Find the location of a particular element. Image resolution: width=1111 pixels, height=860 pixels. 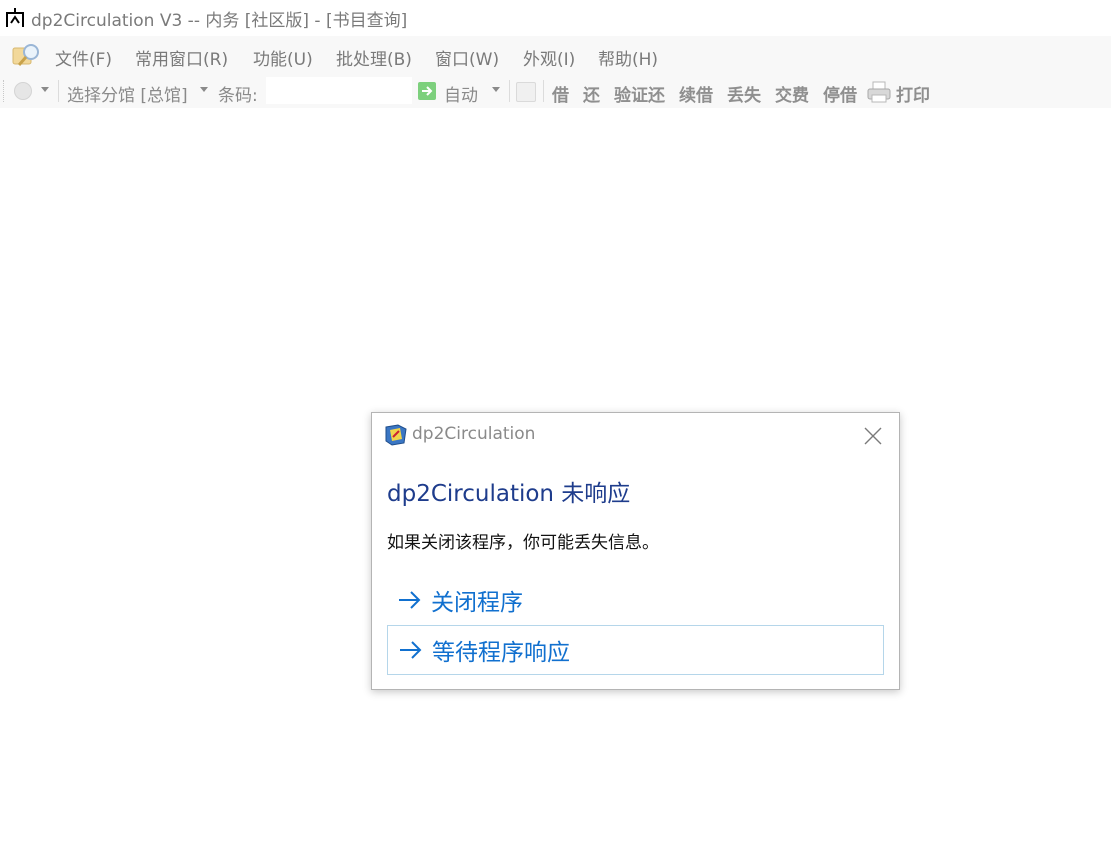

toolbar-grip is located at coordinates (5, 91).